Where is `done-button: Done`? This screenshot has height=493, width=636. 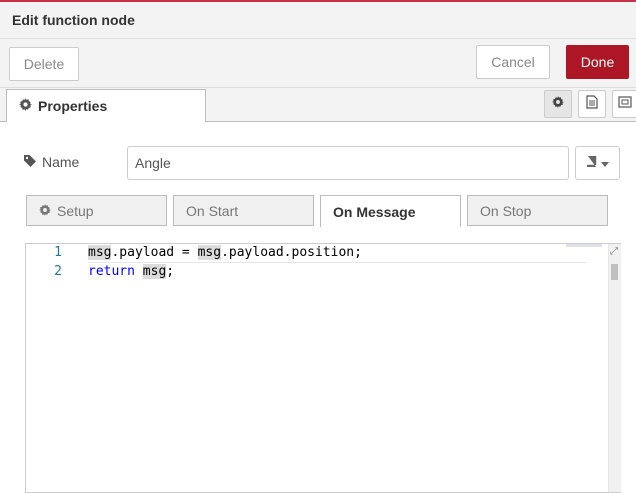
done-button: Done is located at coordinates (597, 62).